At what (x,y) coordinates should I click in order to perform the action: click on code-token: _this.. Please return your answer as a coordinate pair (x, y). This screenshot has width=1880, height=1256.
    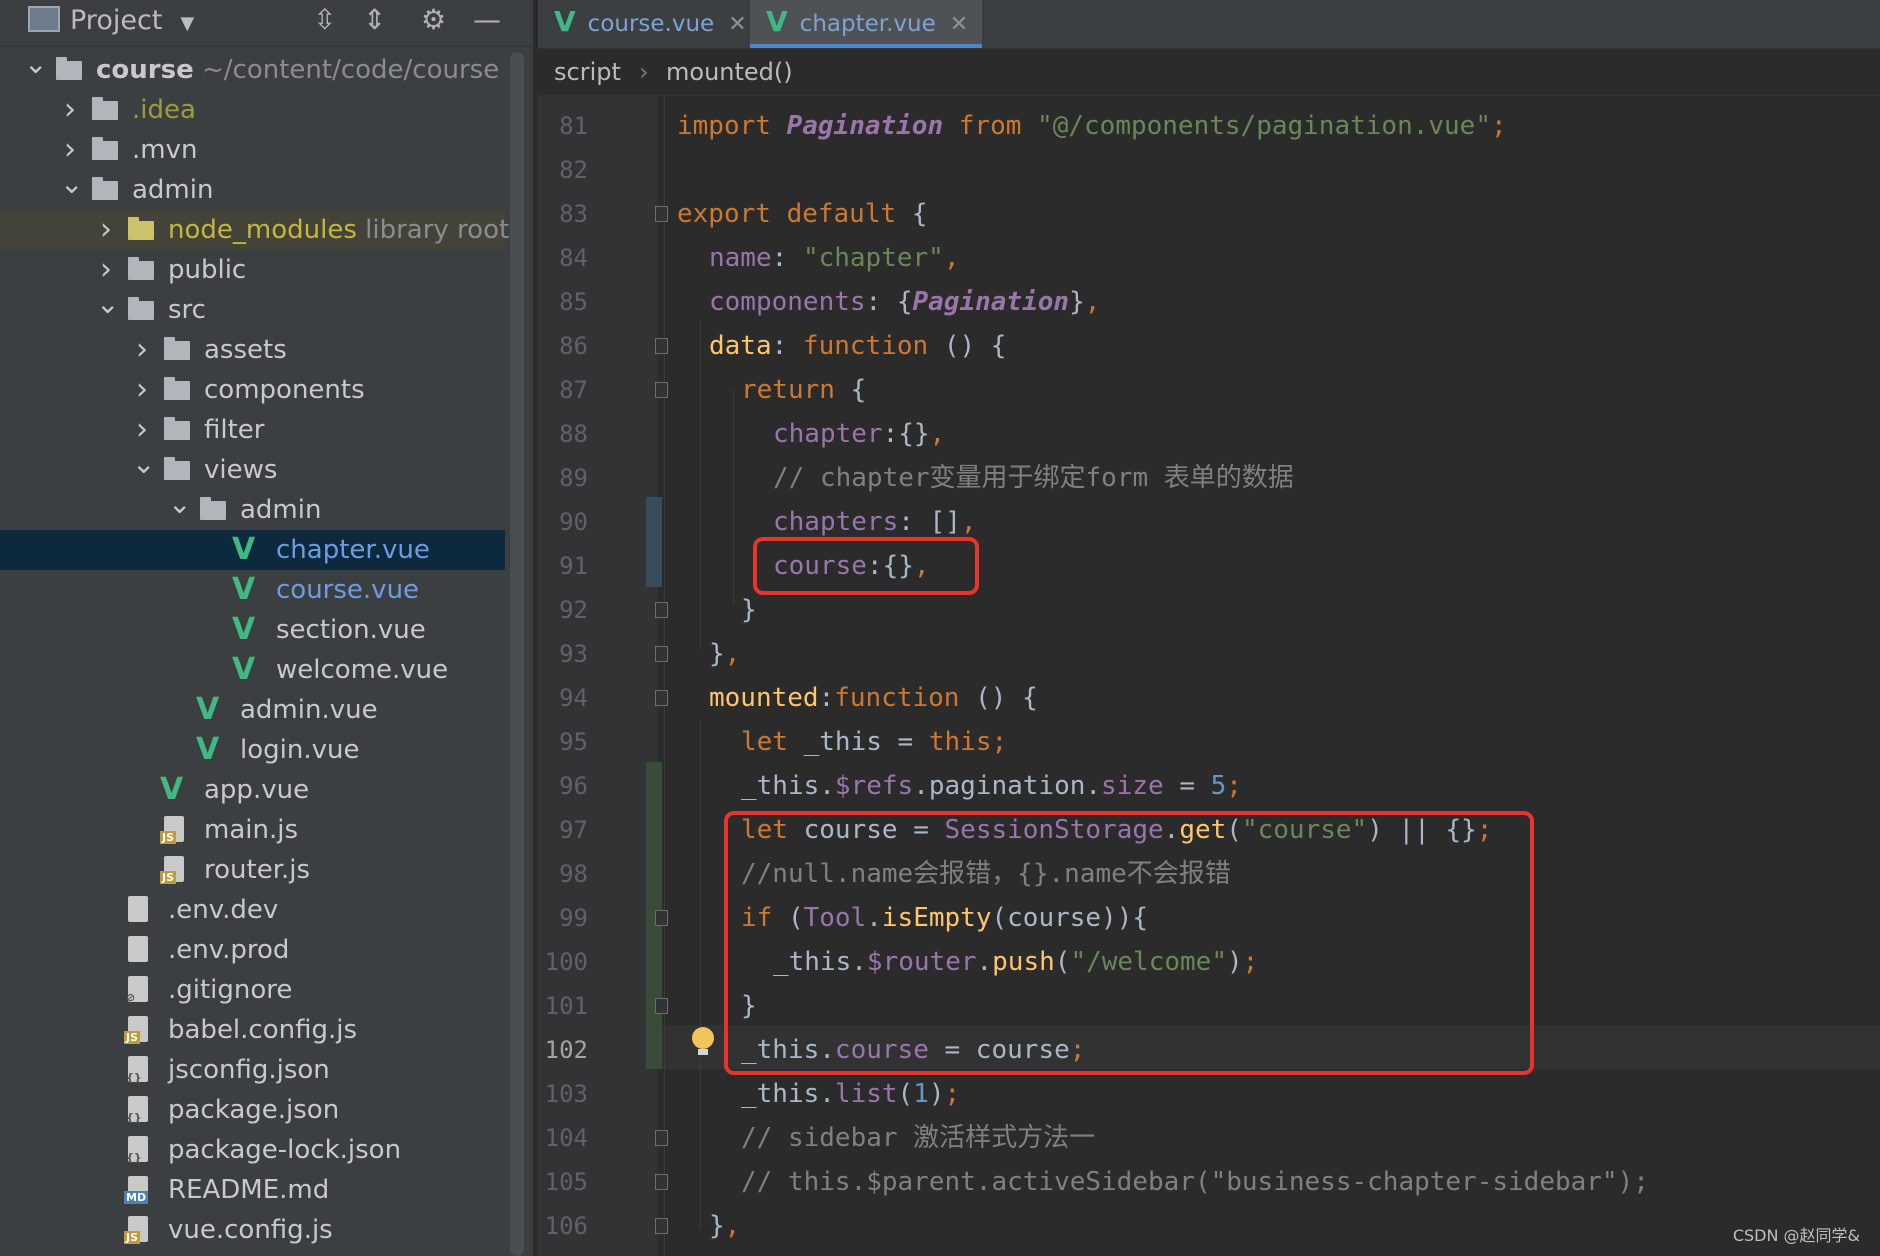
    Looking at the image, I should click on (788, 786).